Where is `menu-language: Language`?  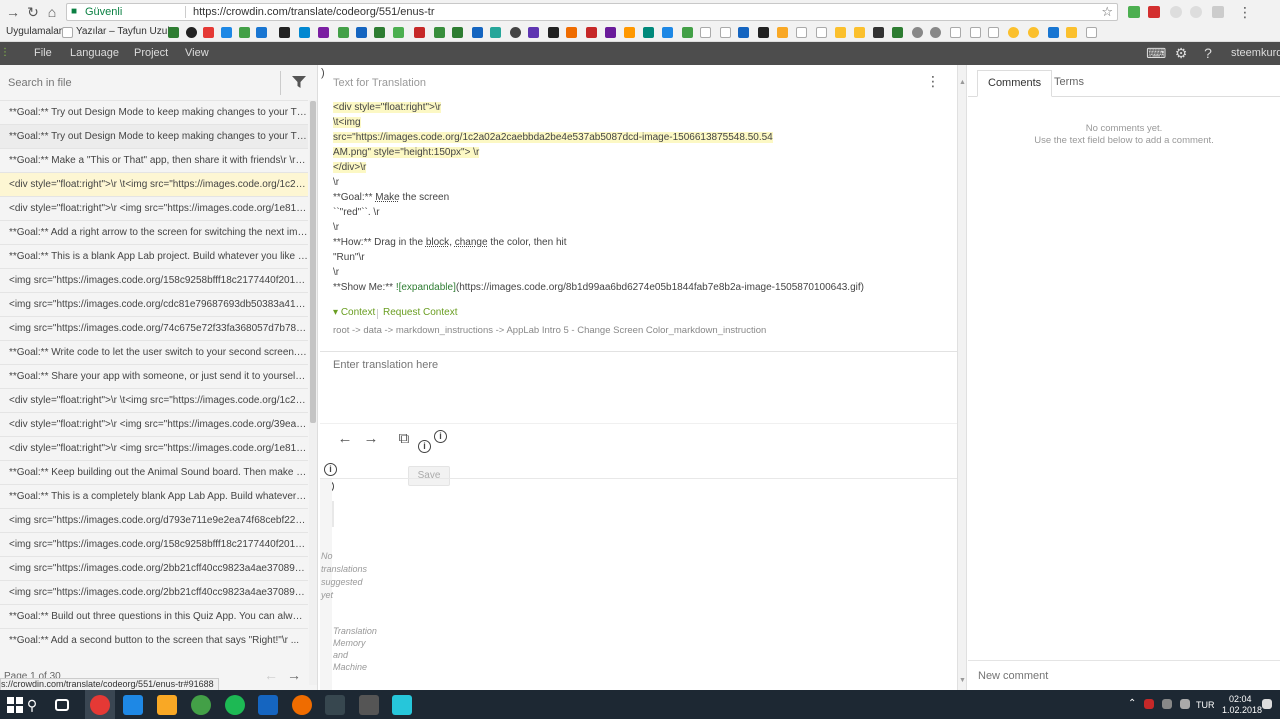
menu-language: Language is located at coordinates (94, 53).